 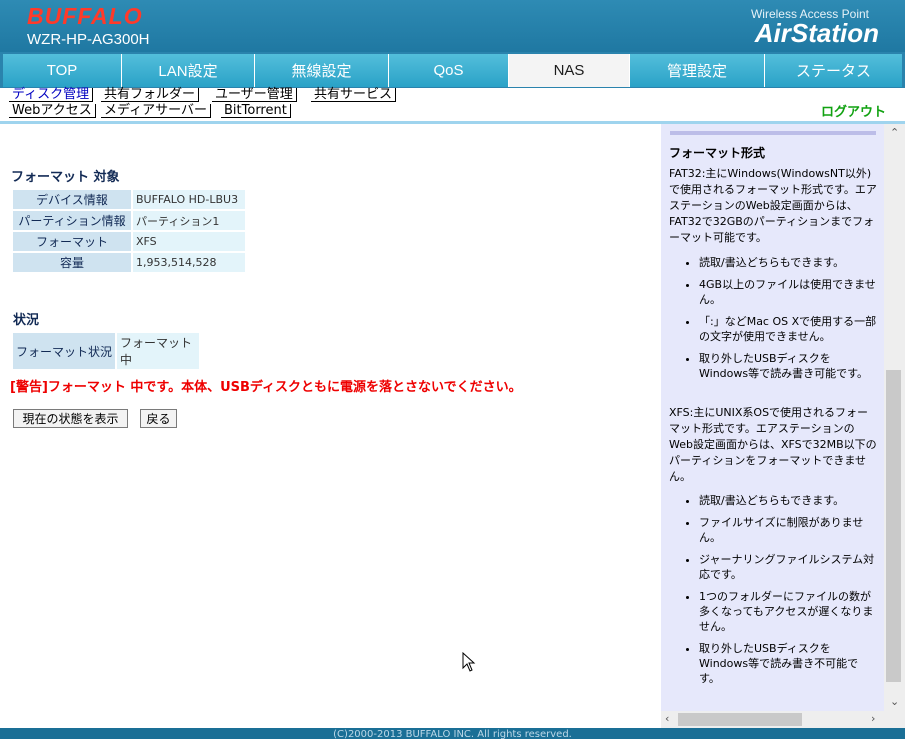 What do you see at coordinates (449, 70) in the screenshot?
I see `tab-qos: QoS` at bounding box center [449, 70].